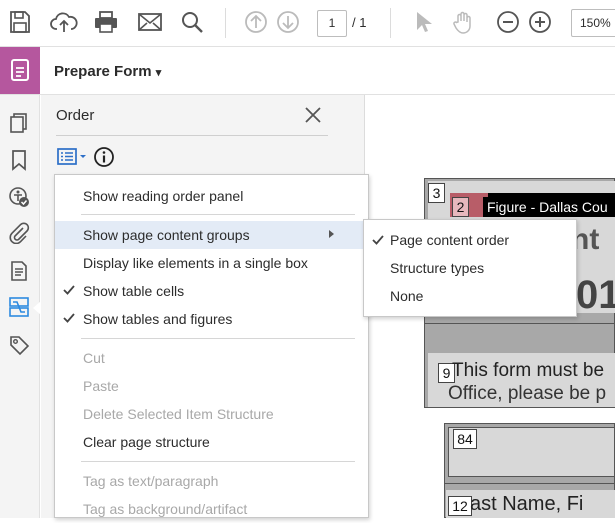 This screenshot has width=615, height=523. What do you see at coordinates (19, 271) in the screenshot?
I see `content-icon` at bounding box center [19, 271].